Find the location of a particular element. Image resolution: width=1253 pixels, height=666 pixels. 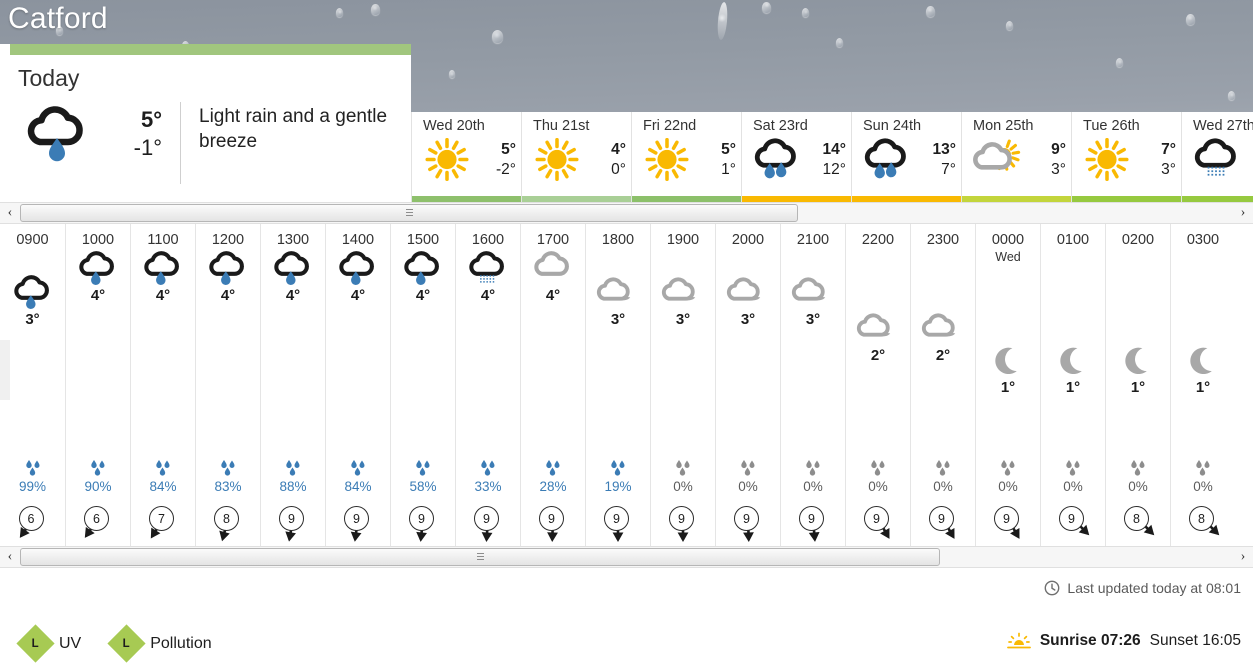

daily-date-label: Sat 23rd is located at coordinates (796, 126).